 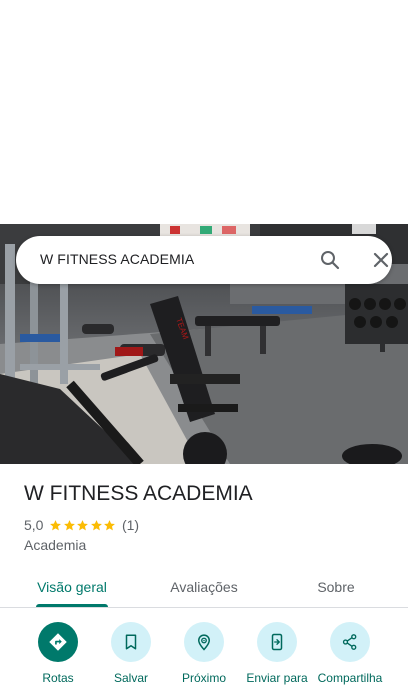 What do you see at coordinates (330, 260) in the screenshot?
I see `search-icon` at bounding box center [330, 260].